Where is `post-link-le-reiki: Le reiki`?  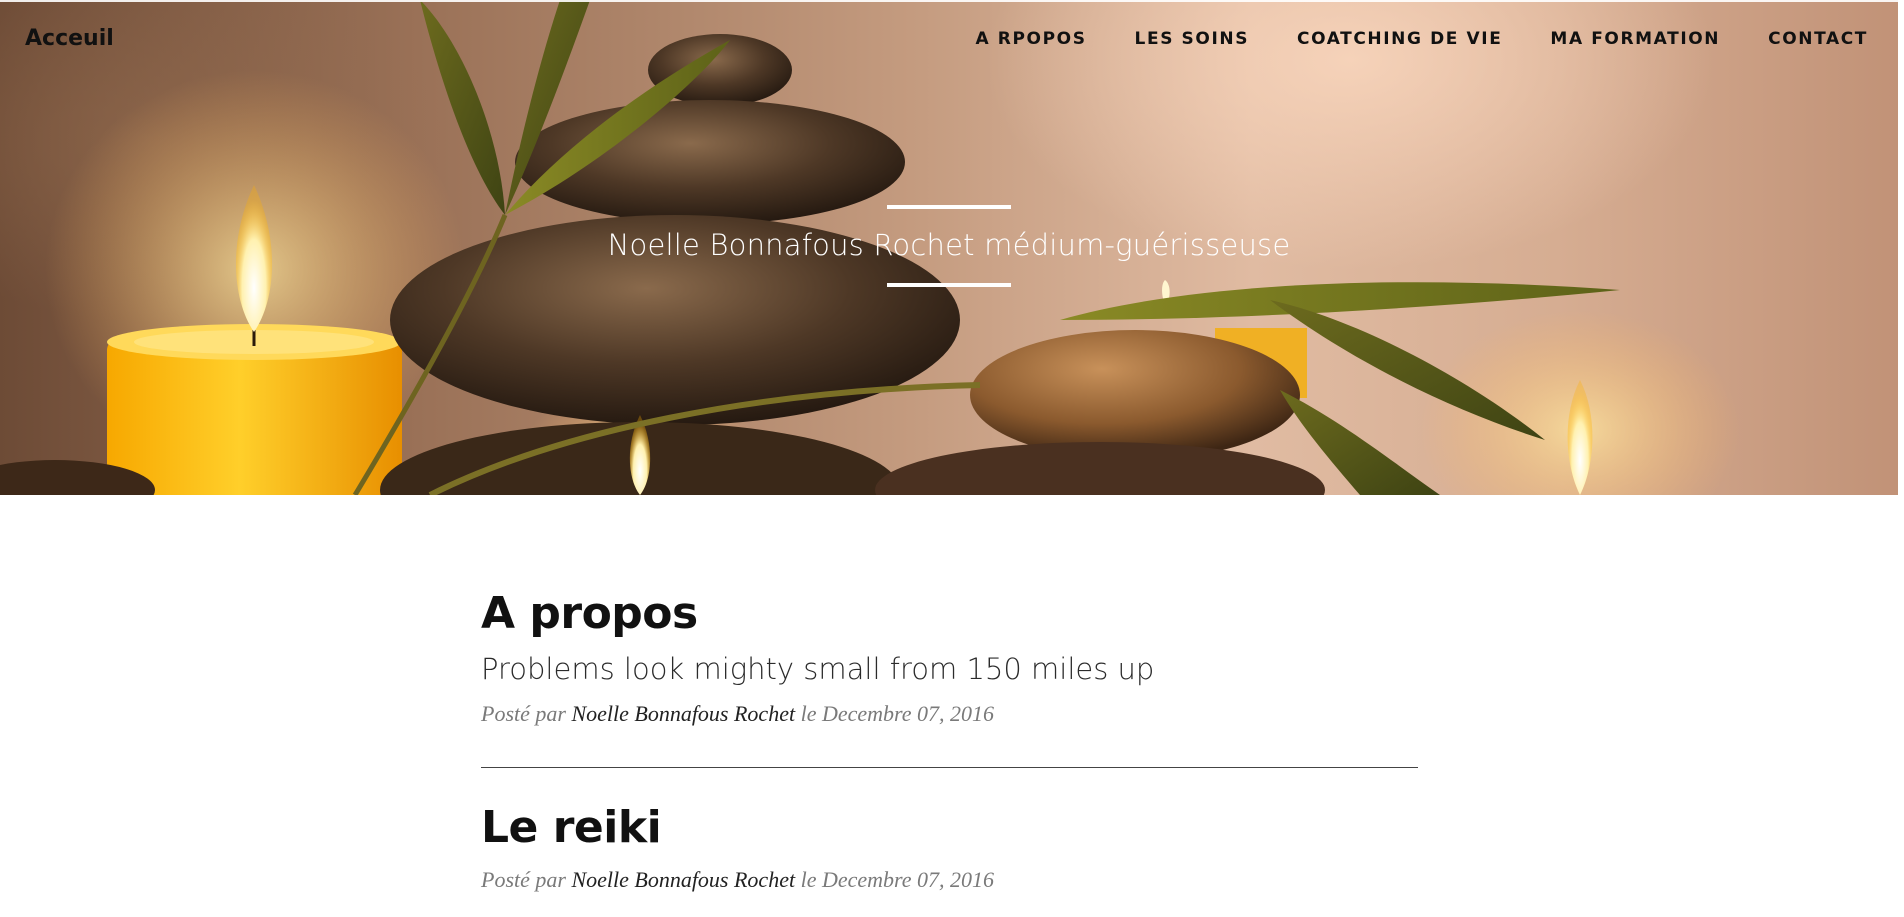 post-link-le-reiki: Le reiki is located at coordinates (949, 828).